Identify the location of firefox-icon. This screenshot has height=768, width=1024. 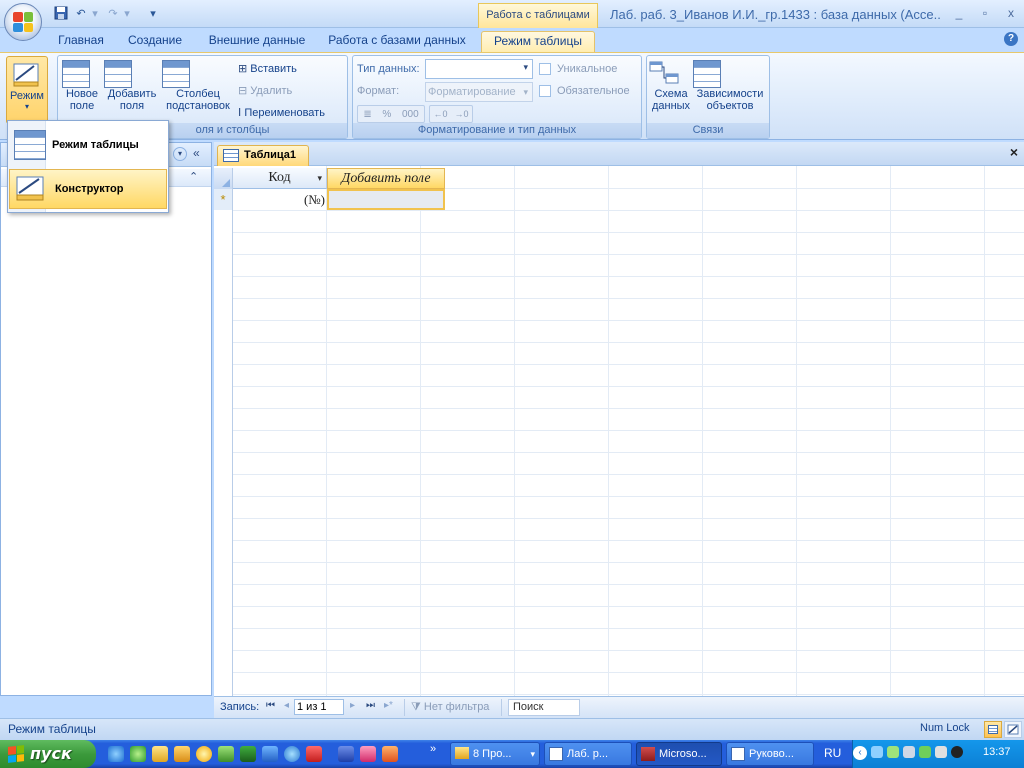
(390, 754).